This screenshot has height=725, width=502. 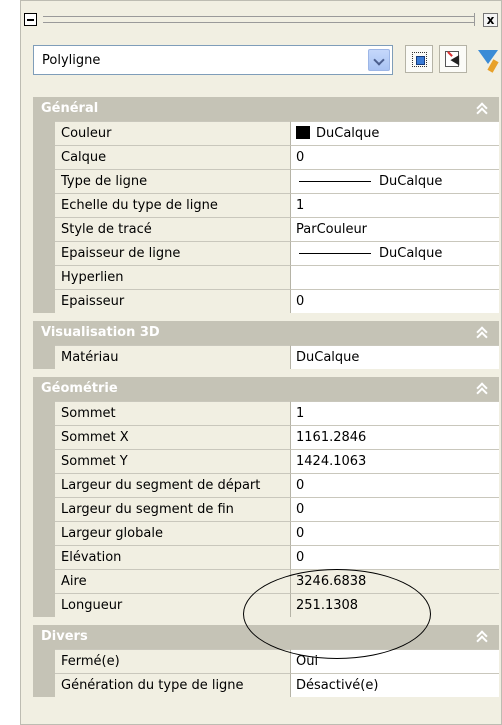 I want to click on property-label: Aire, so click(x=173, y=581).